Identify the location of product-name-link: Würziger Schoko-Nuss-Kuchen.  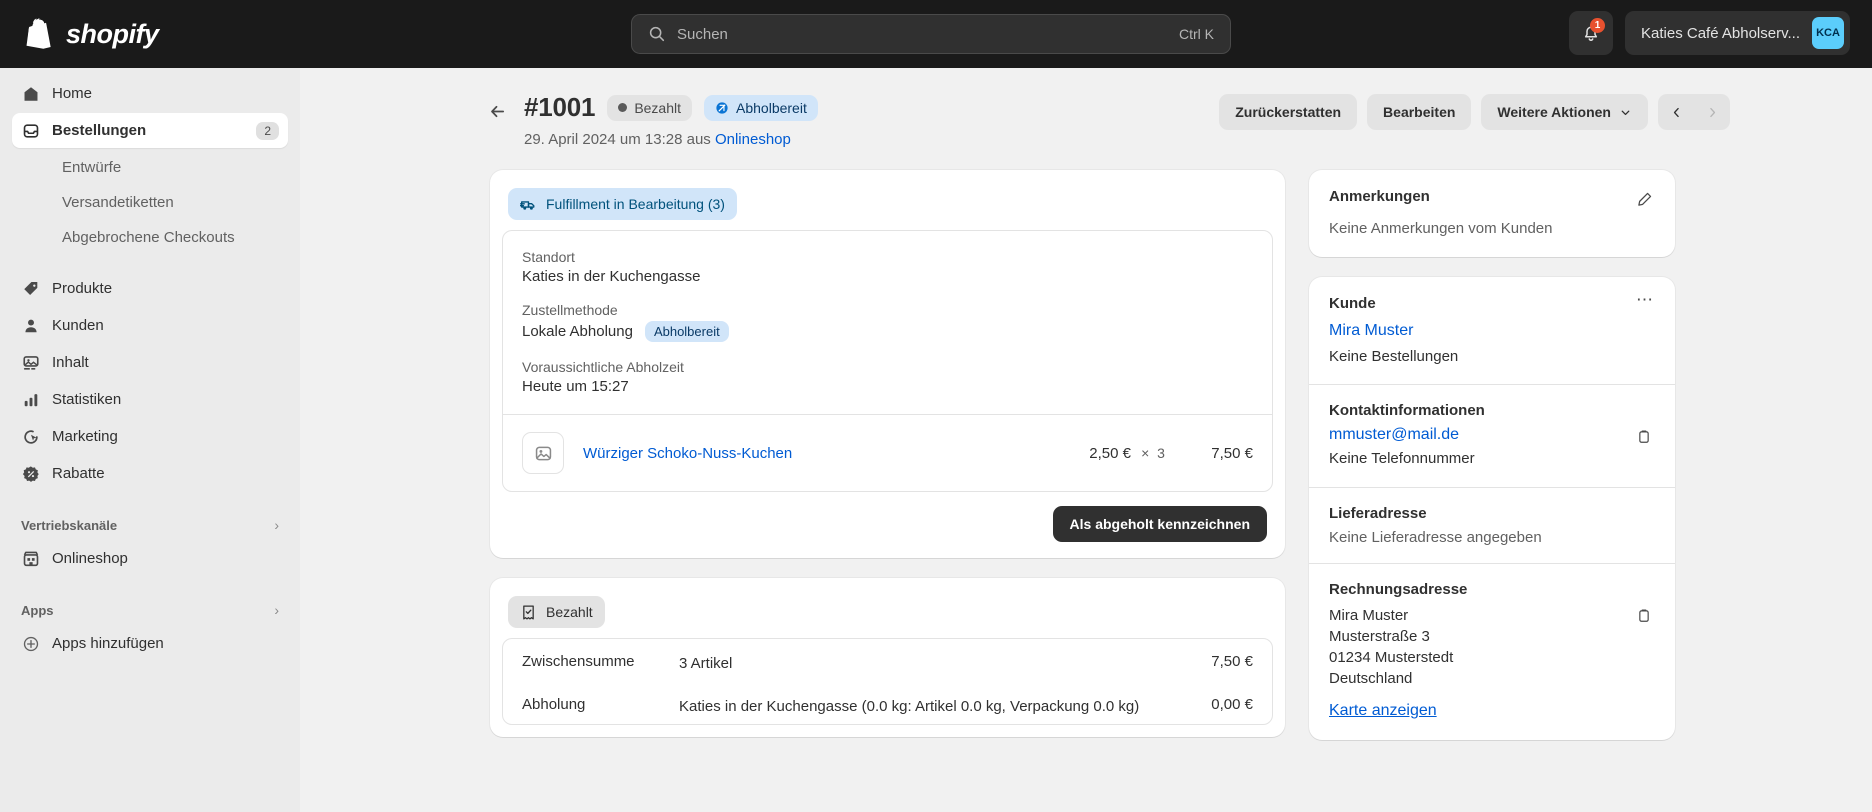
(822, 453).